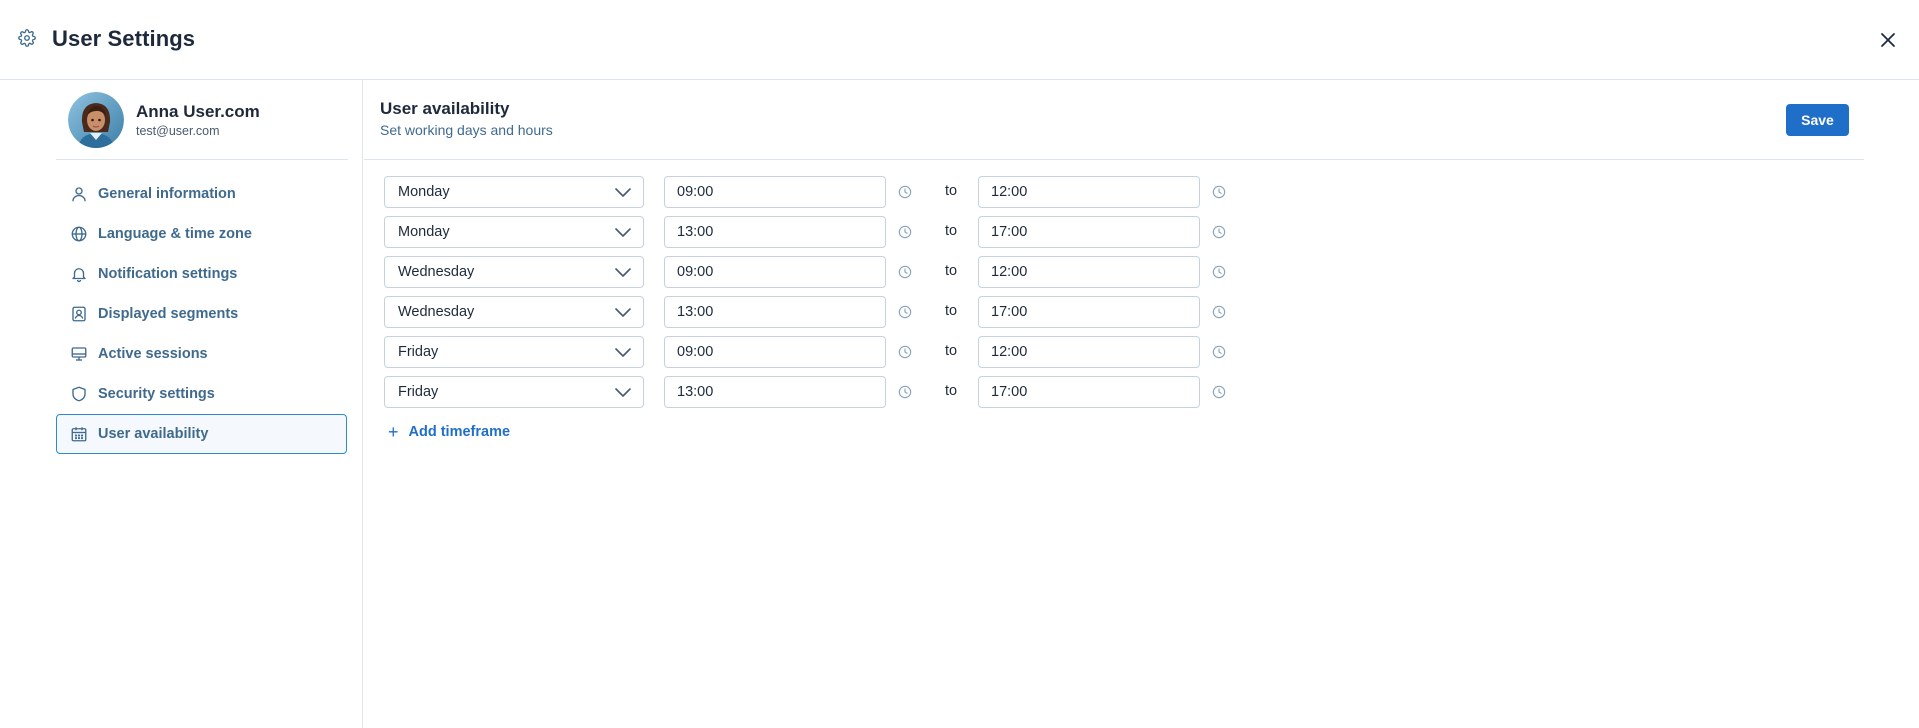 Image resolution: width=1919 pixels, height=728 pixels. I want to click on sidebar-item-label: Active sessions, so click(153, 354).